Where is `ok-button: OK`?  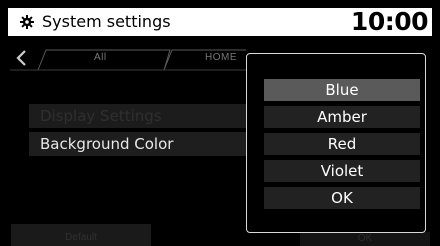 ok-button: OK is located at coordinates (342, 198).